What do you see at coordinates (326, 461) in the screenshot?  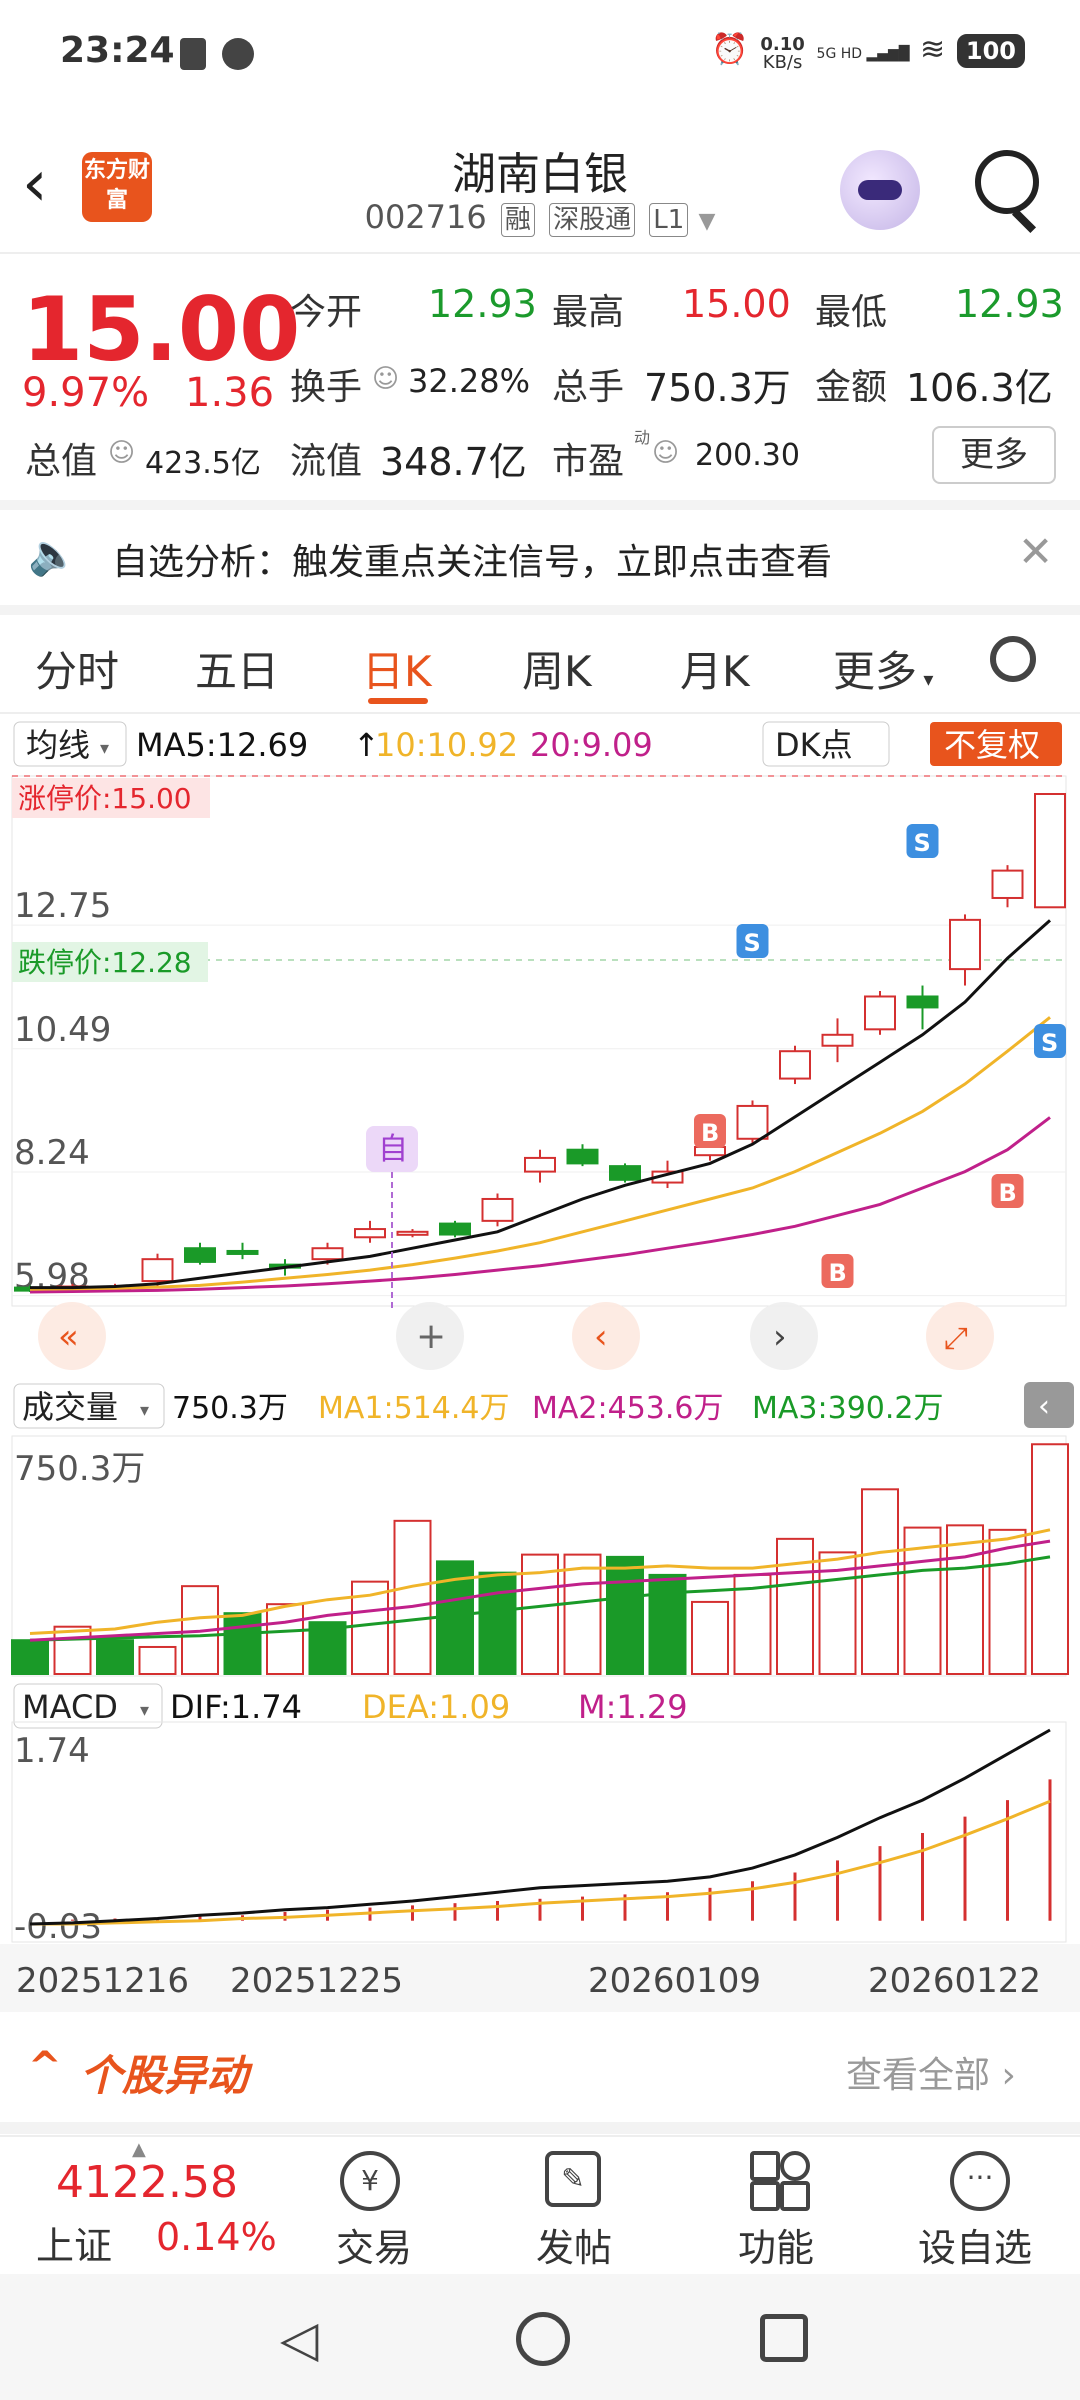 I see `float-label: 流值` at bounding box center [326, 461].